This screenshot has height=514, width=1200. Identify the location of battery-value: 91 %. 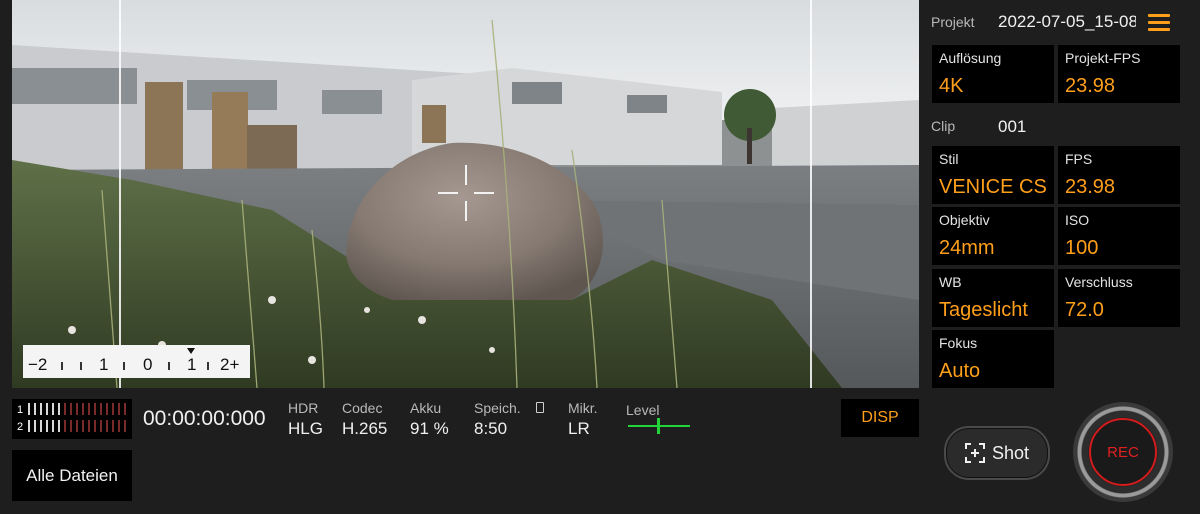
(429, 428).